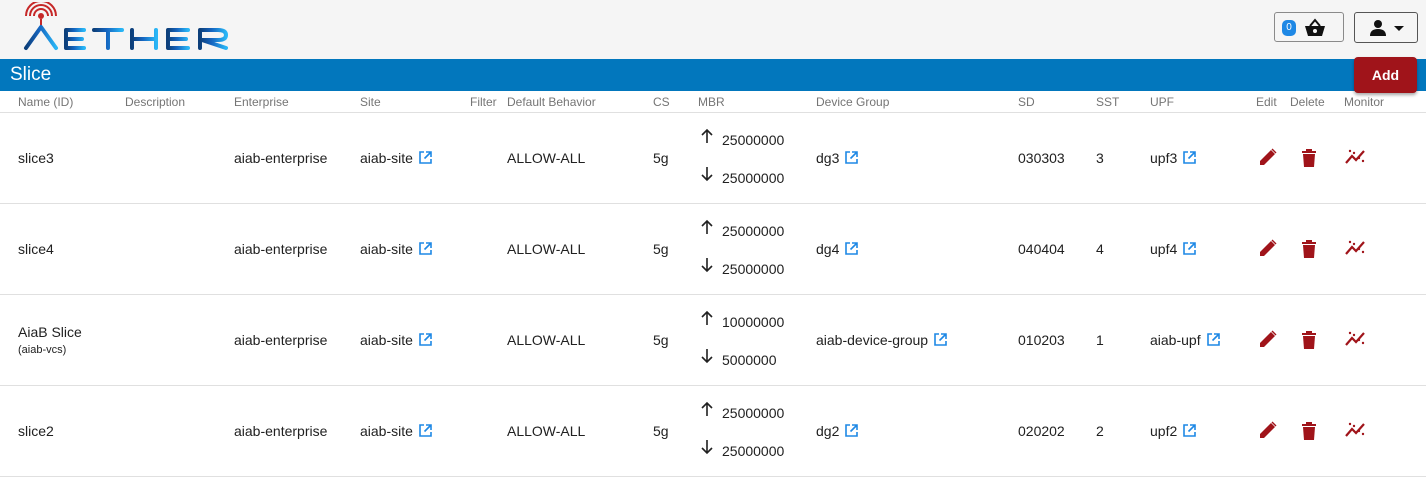 The height and width of the screenshot is (483, 1426). I want to click on sst-cell: 2, so click(1100, 431).